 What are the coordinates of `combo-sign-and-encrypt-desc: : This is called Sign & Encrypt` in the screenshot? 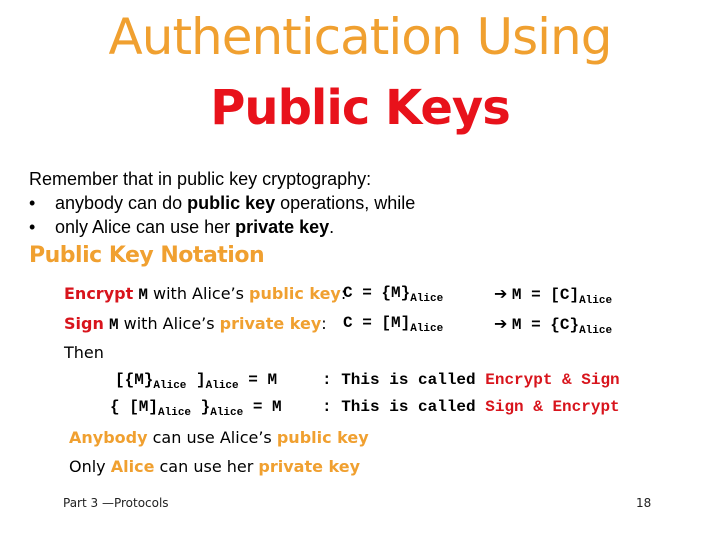 It's located at (471, 407).